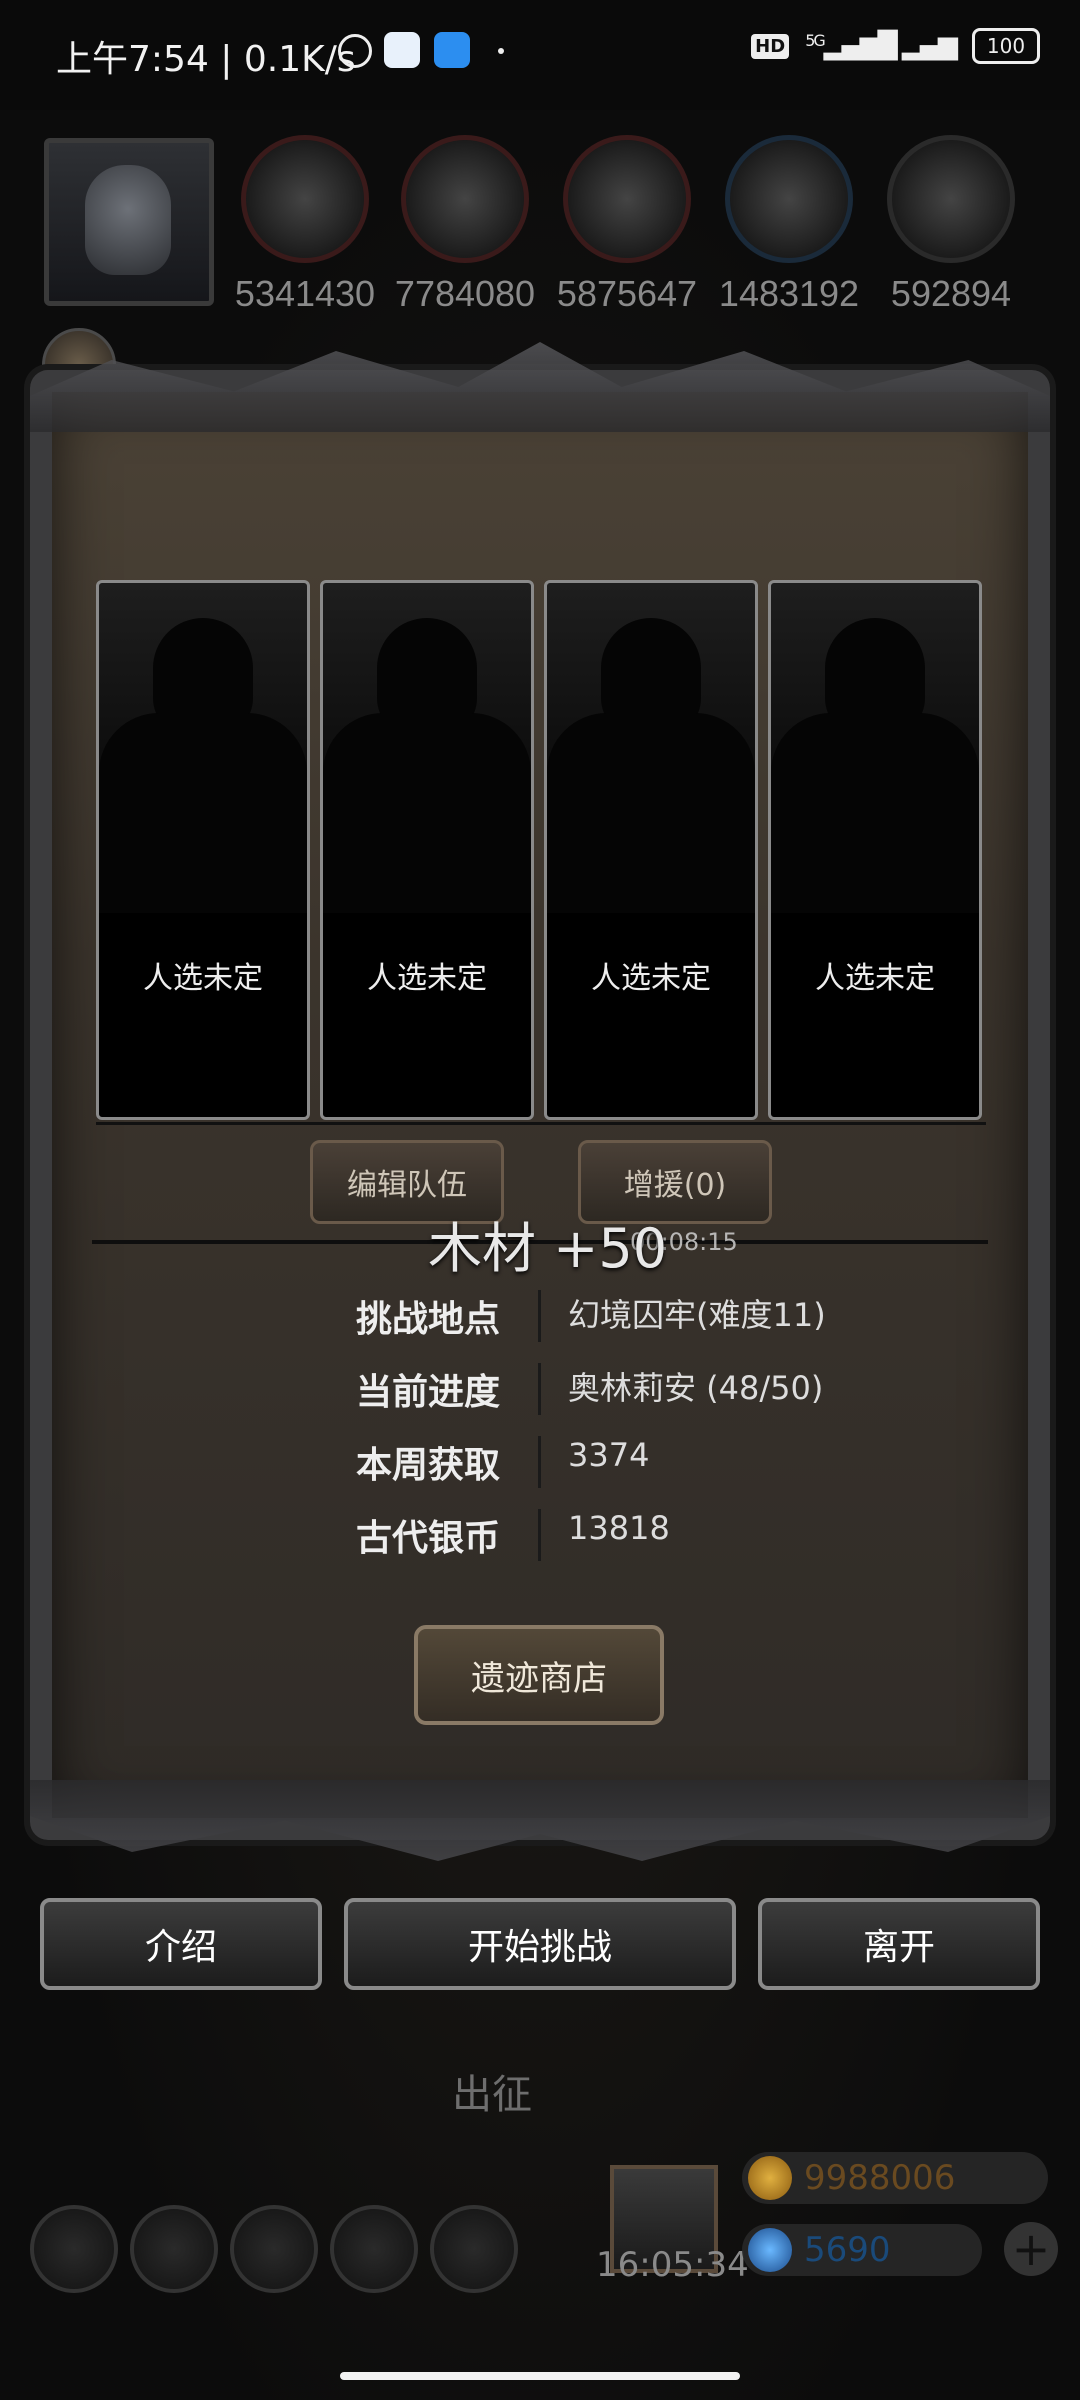 The height and width of the screenshot is (2400, 1080). What do you see at coordinates (651, 850) in the screenshot?
I see `team-slot-3: 人选未定` at bounding box center [651, 850].